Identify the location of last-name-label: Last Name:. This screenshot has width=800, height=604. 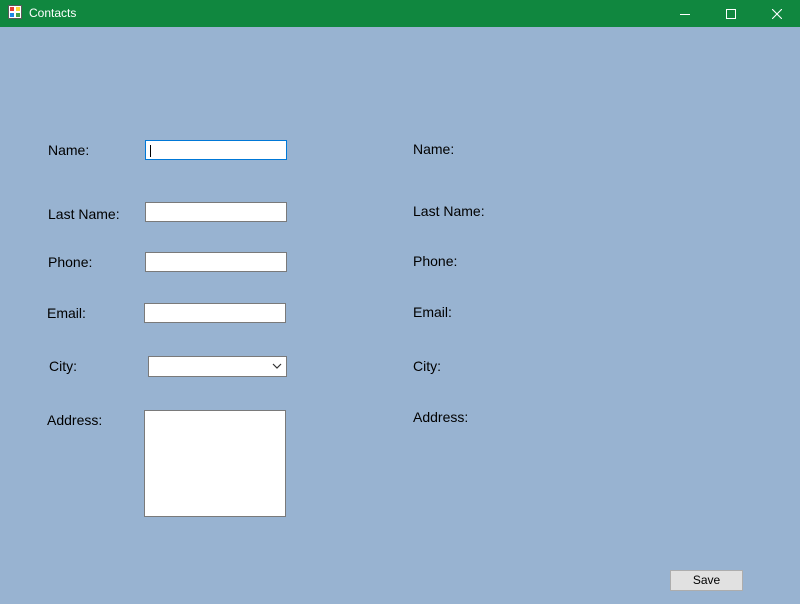
(84, 214).